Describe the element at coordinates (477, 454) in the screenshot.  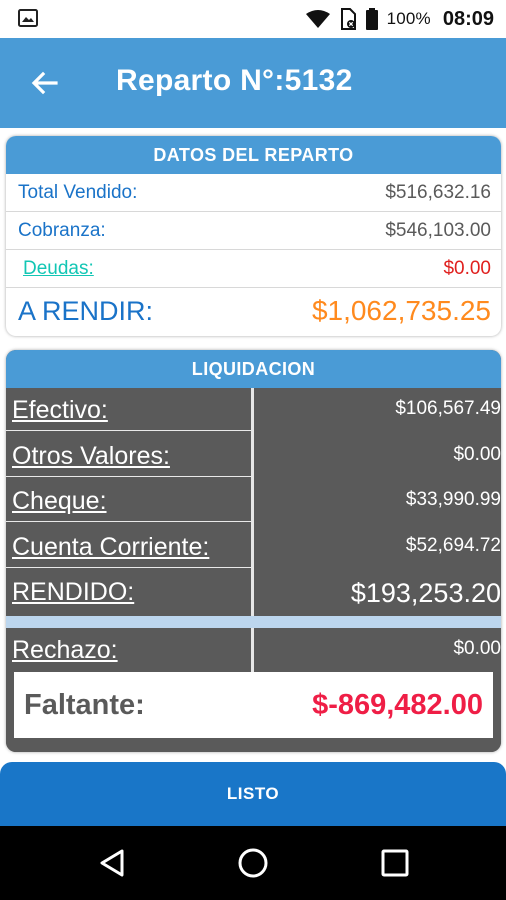
I see `otros-valores-value: $0.00` at that location.